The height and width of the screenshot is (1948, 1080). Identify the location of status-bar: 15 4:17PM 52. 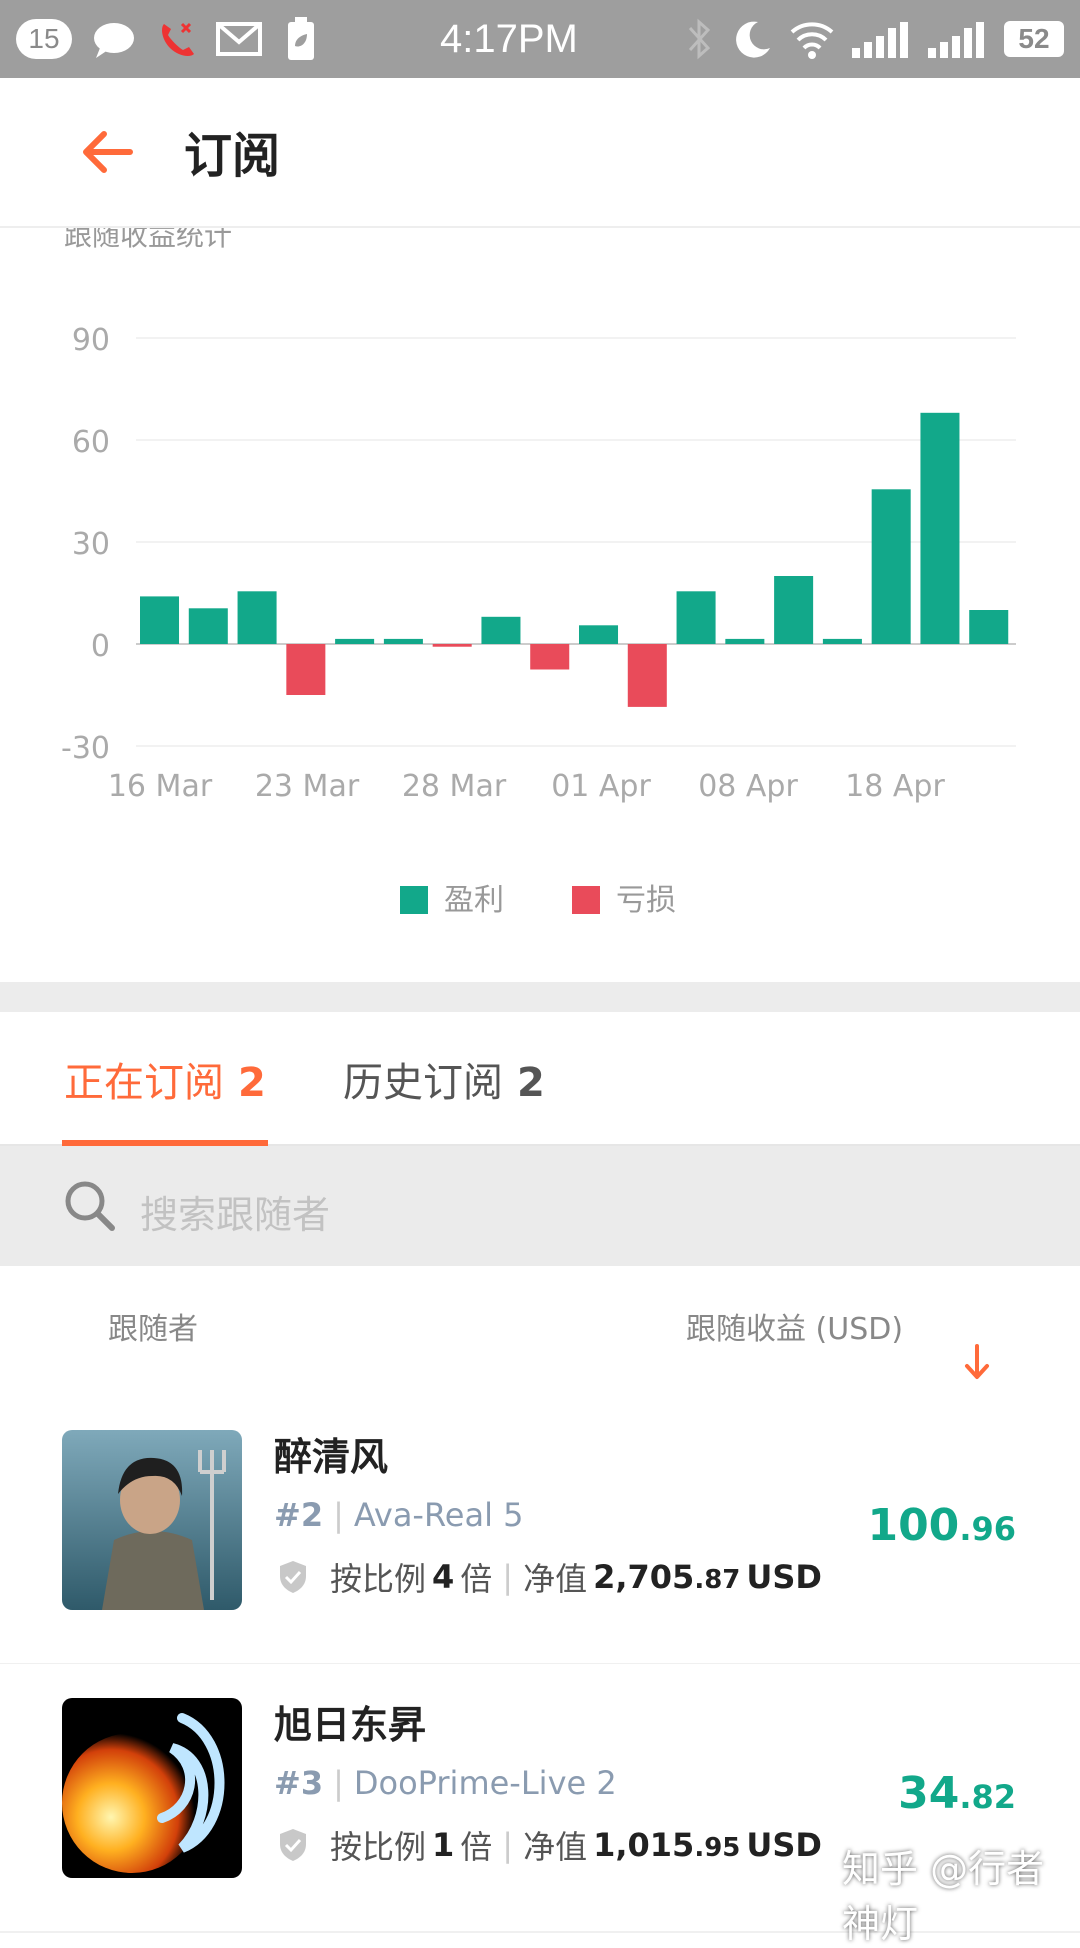
(540, 39).